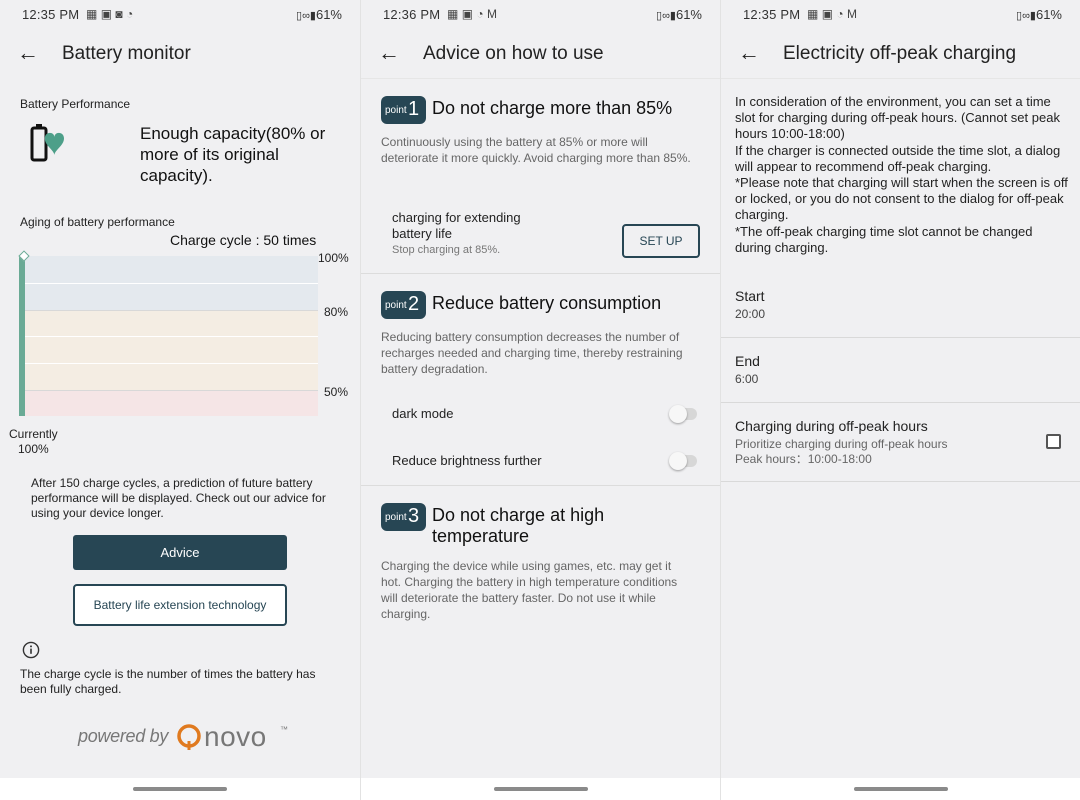 The width and height of the screenshot is (1080, 800). What do you see at coordinates (75, 104) in the screenshot?
I see `battery-performance-label: Battery Performance` at bounding box center [75, 104].